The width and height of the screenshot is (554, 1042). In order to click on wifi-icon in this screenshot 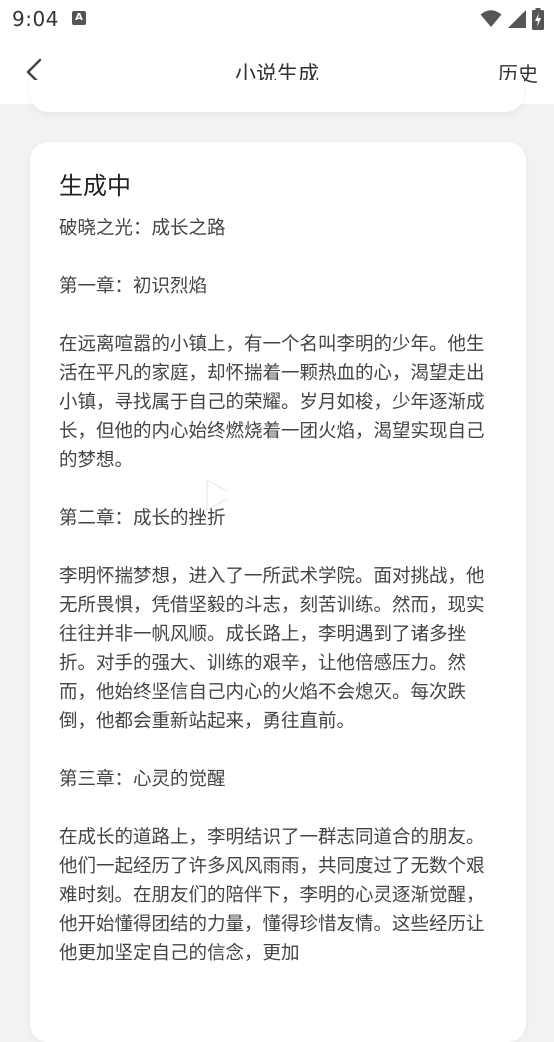, I will do `click(491, 18)`.